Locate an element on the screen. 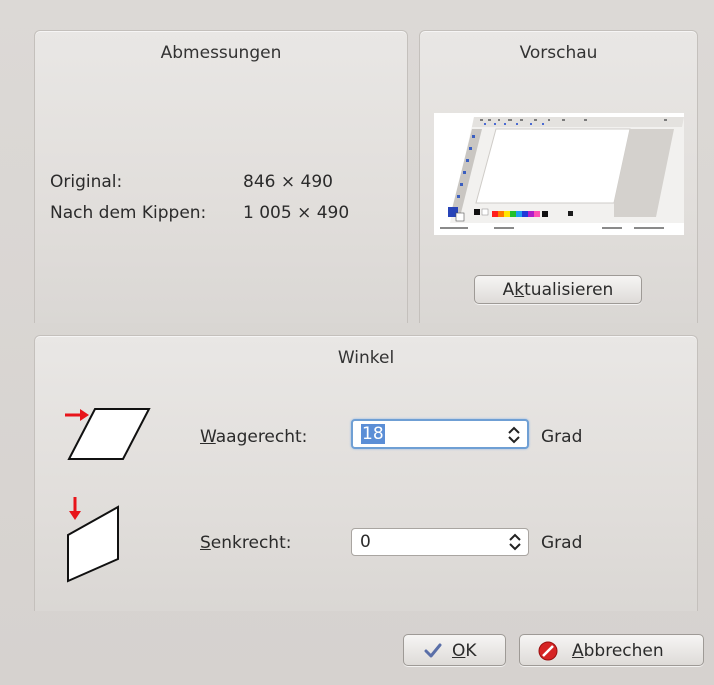 This screenshot has width=714, height=685. after-skew-size-row: Nach dem Kippen: 1 005 × 490 is located at coordinates (199, 213).